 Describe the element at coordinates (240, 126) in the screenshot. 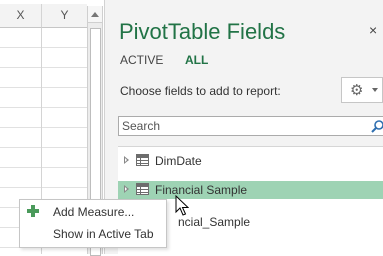

I see `search-input` at that location.